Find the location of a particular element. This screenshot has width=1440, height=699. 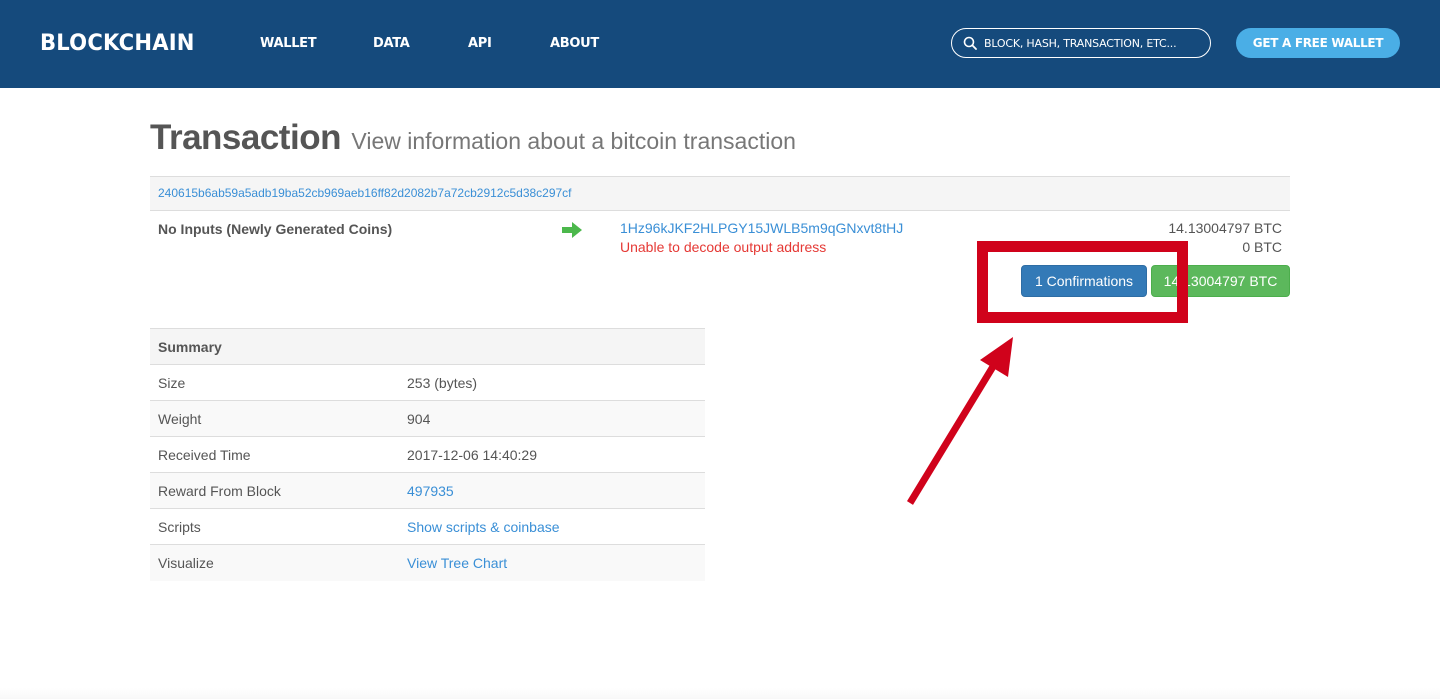

table-row: Visualize View Tree Chart is located at coordinates (427, 562).